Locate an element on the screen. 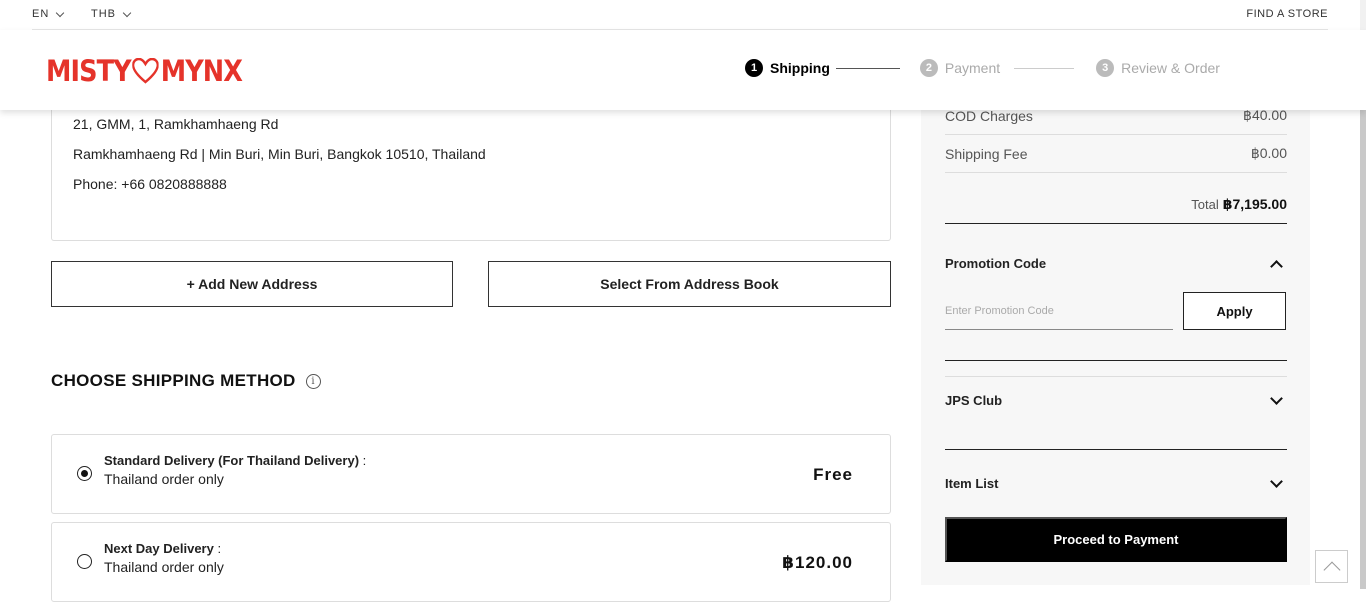 The image size is (1366, 602). step-label: Shipping is located at coordinates (800, 68).